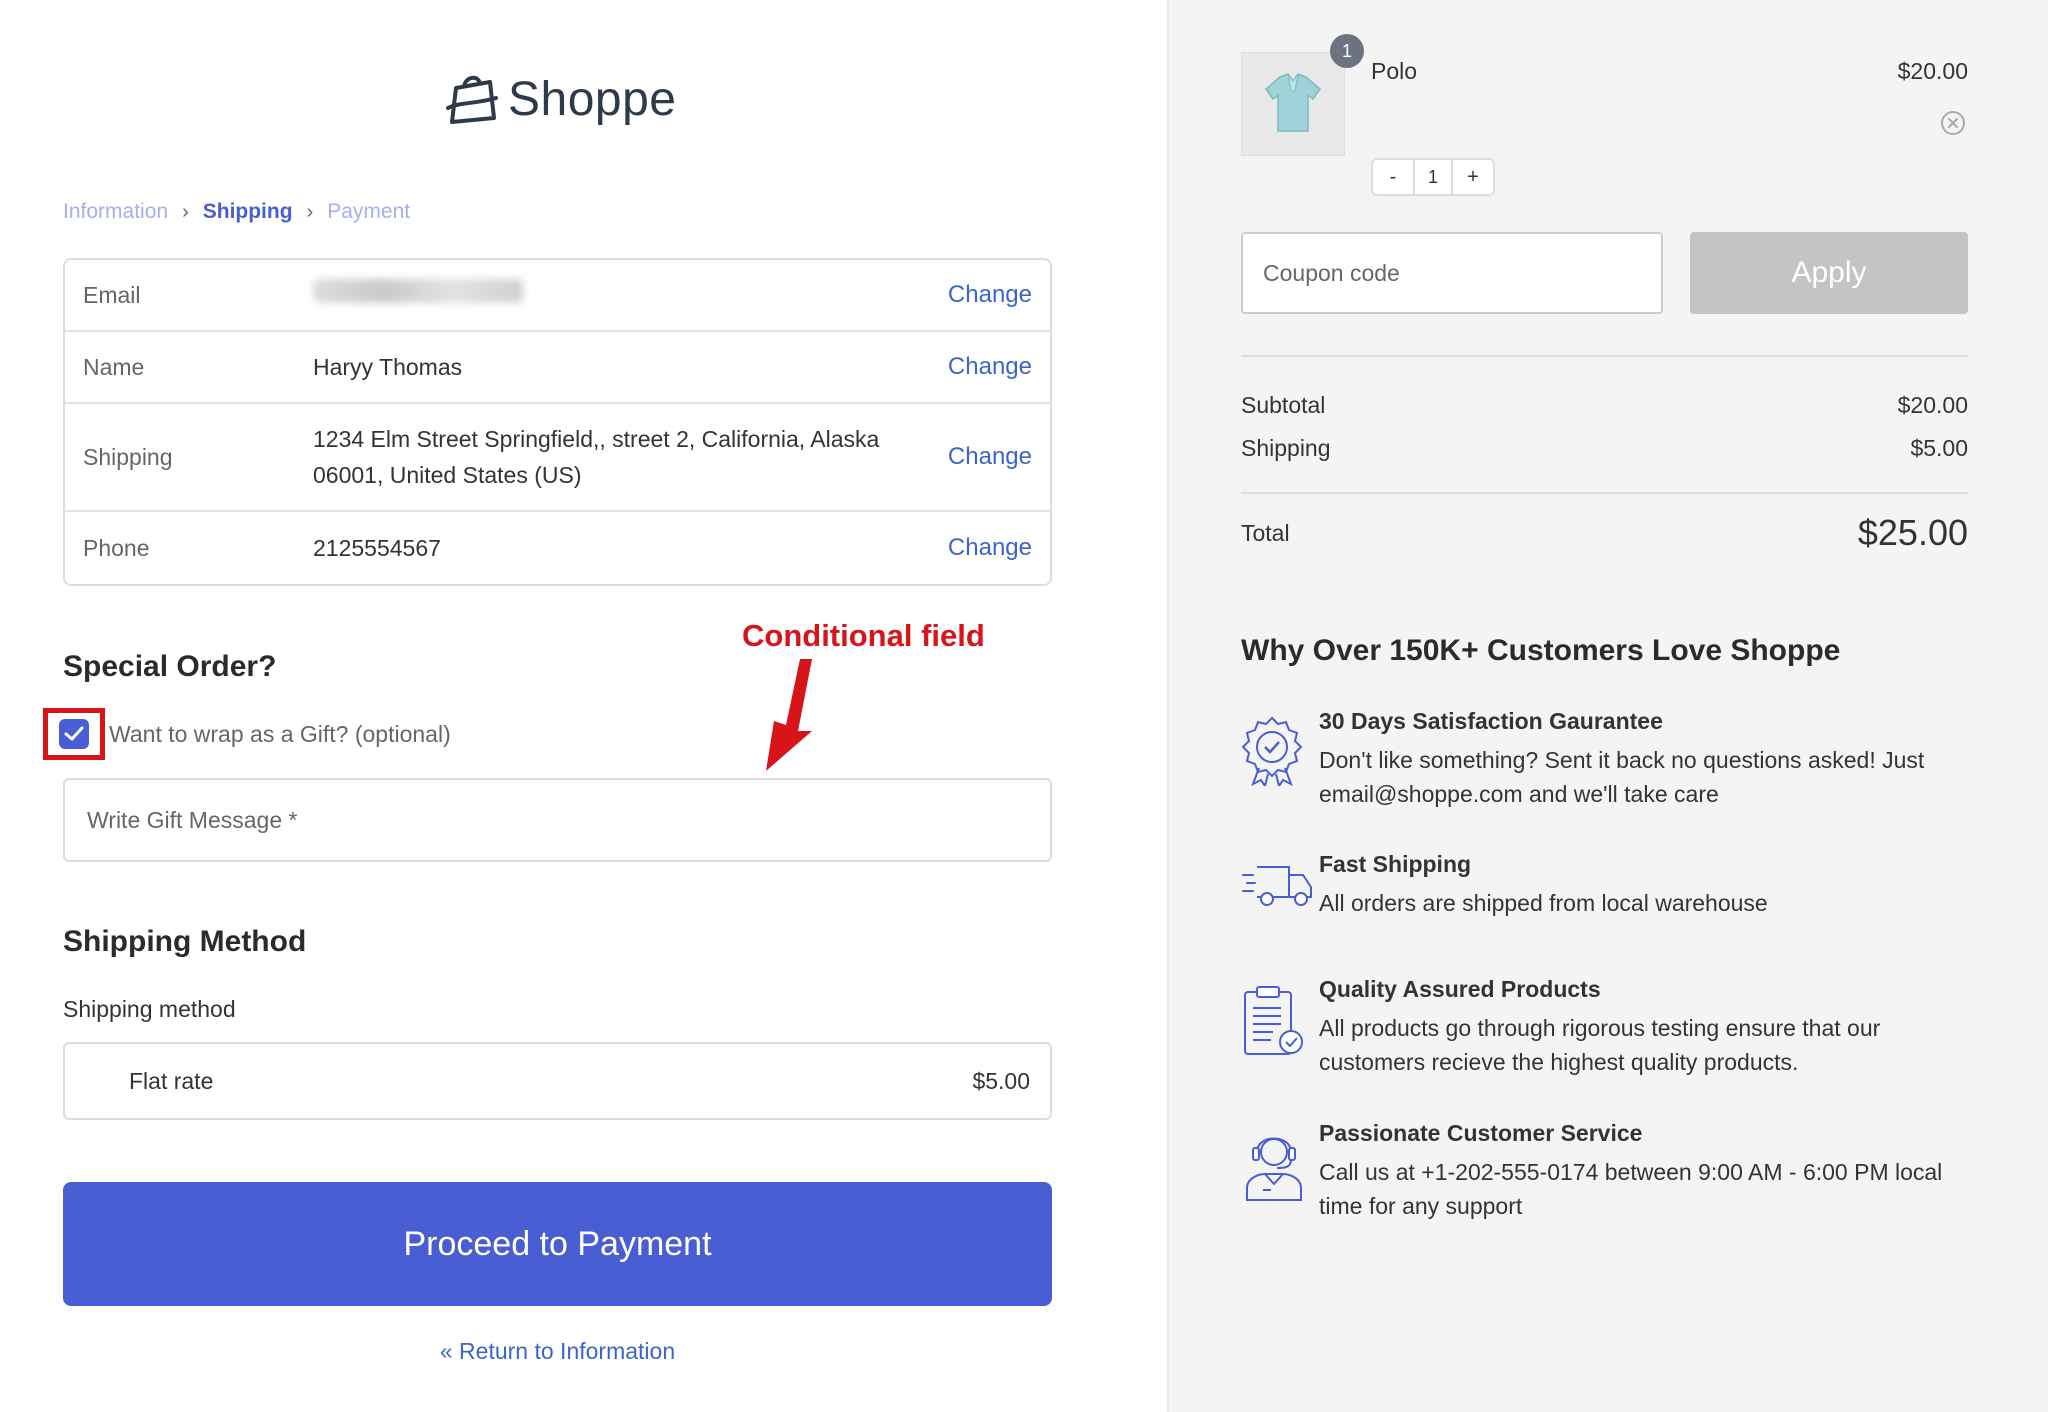 The width and height of the screenshot is (2048, 1412). I want to click on subtotal-label: Subtotal, so click(1283, 405).